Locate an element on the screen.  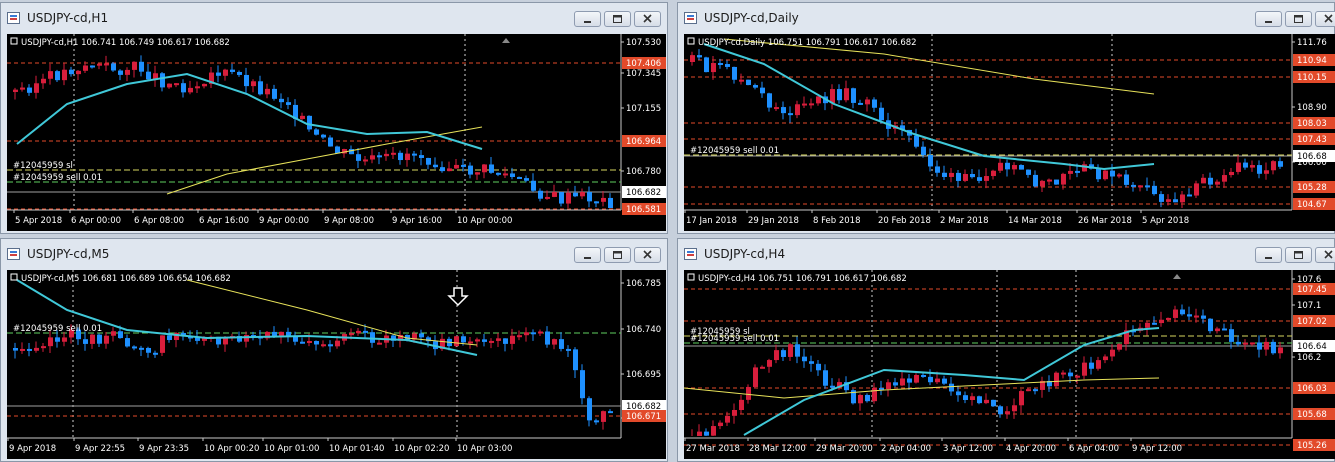
time-axis-label: 9 Apr 08:00 is located at coordinates (349, 221).